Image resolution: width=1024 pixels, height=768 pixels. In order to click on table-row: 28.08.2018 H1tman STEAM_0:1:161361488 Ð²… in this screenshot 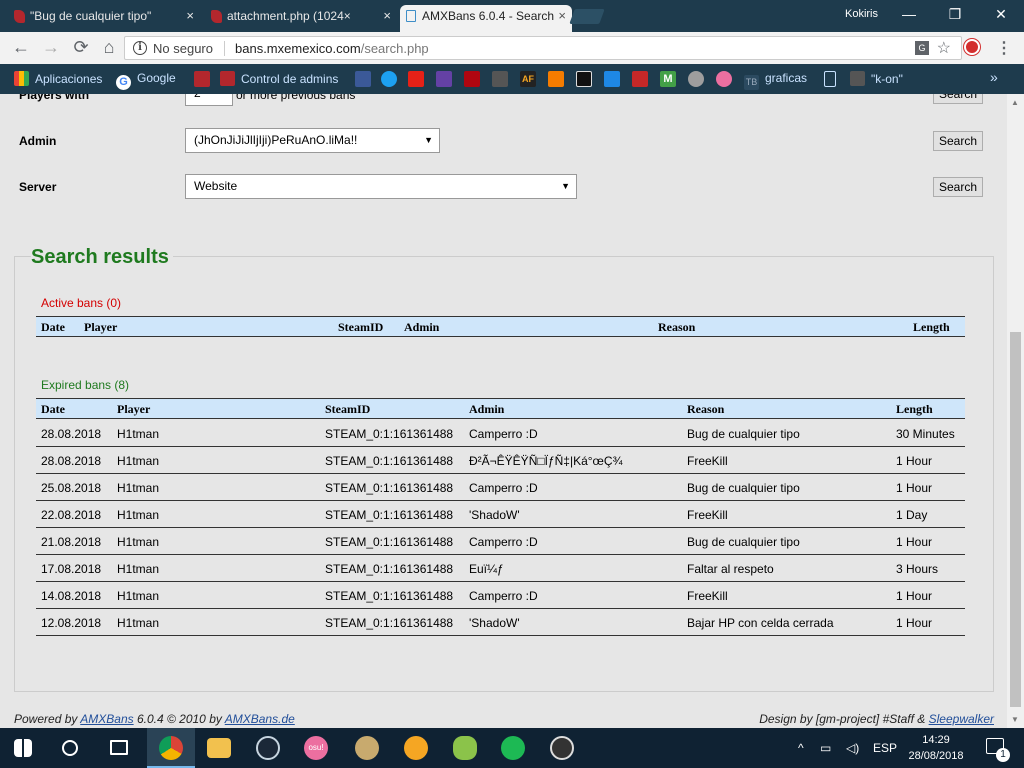, I will do `click(500, 460)`.